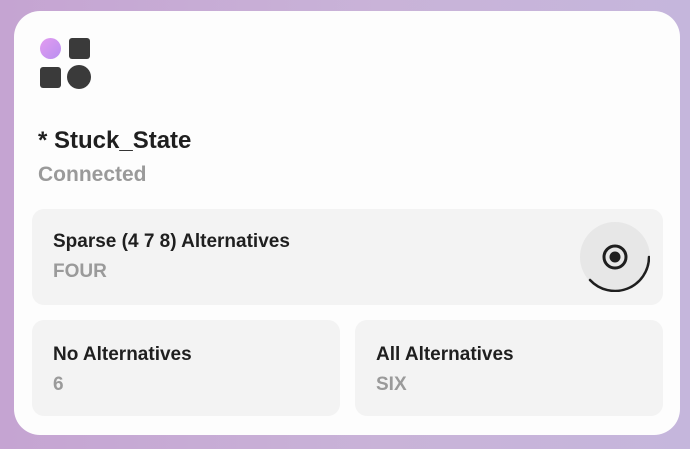  What do you see at coordinates (391, 384) in the screenshot?
I see `control-value: SIX` at bounding box center [391, 384].